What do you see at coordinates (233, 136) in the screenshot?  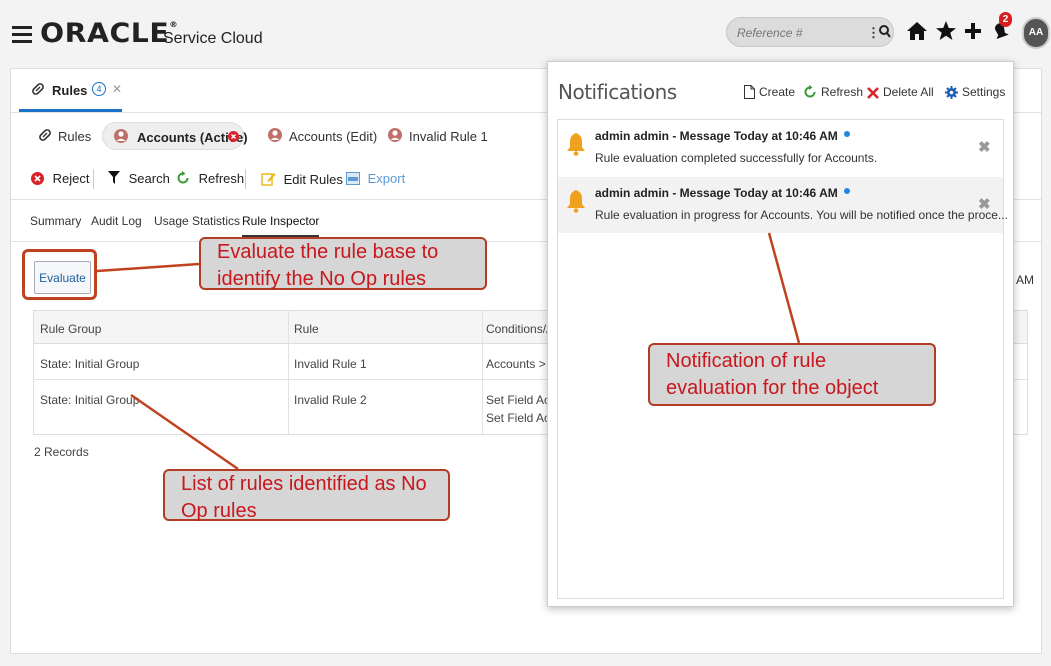 I see `close-icon` at bounding box center [233, 136].